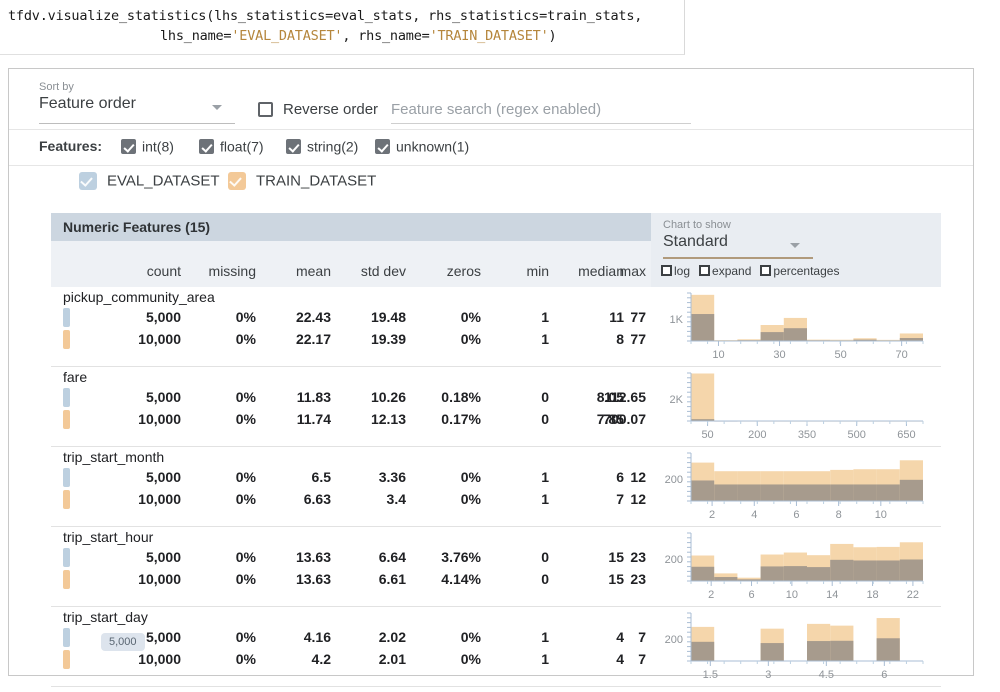  Describe the element at coordinates (705, 271) in the screenshot. I see `chart-option-expand-checkbox` at that location.